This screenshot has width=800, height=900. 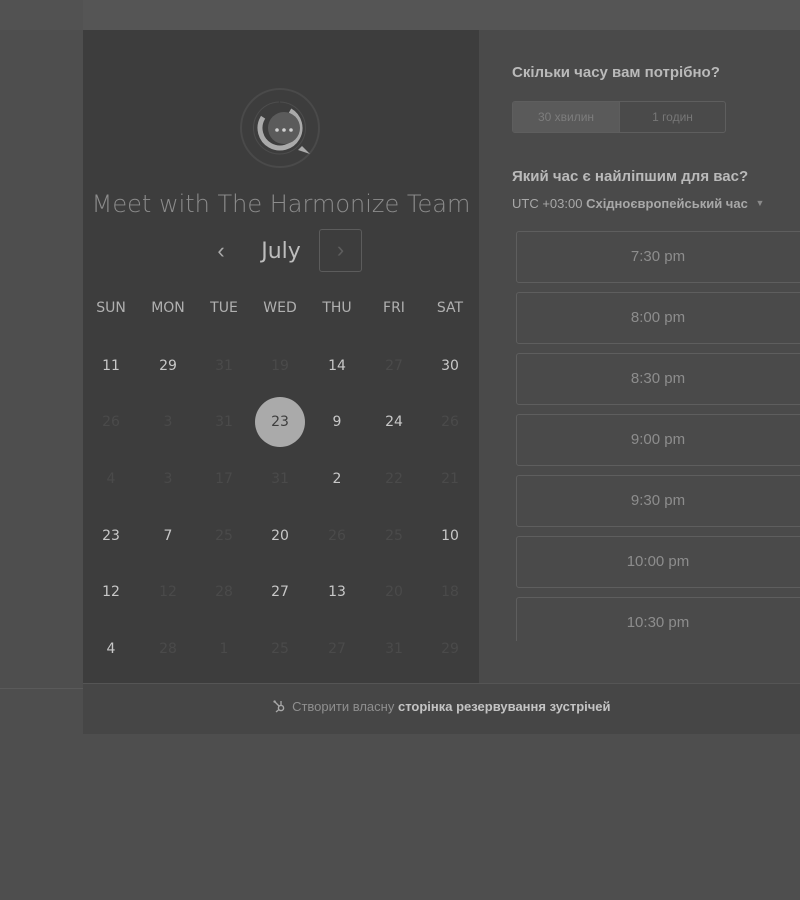 I want to click on duration-1h-button: 1 годин, so click(x=672, y=117).